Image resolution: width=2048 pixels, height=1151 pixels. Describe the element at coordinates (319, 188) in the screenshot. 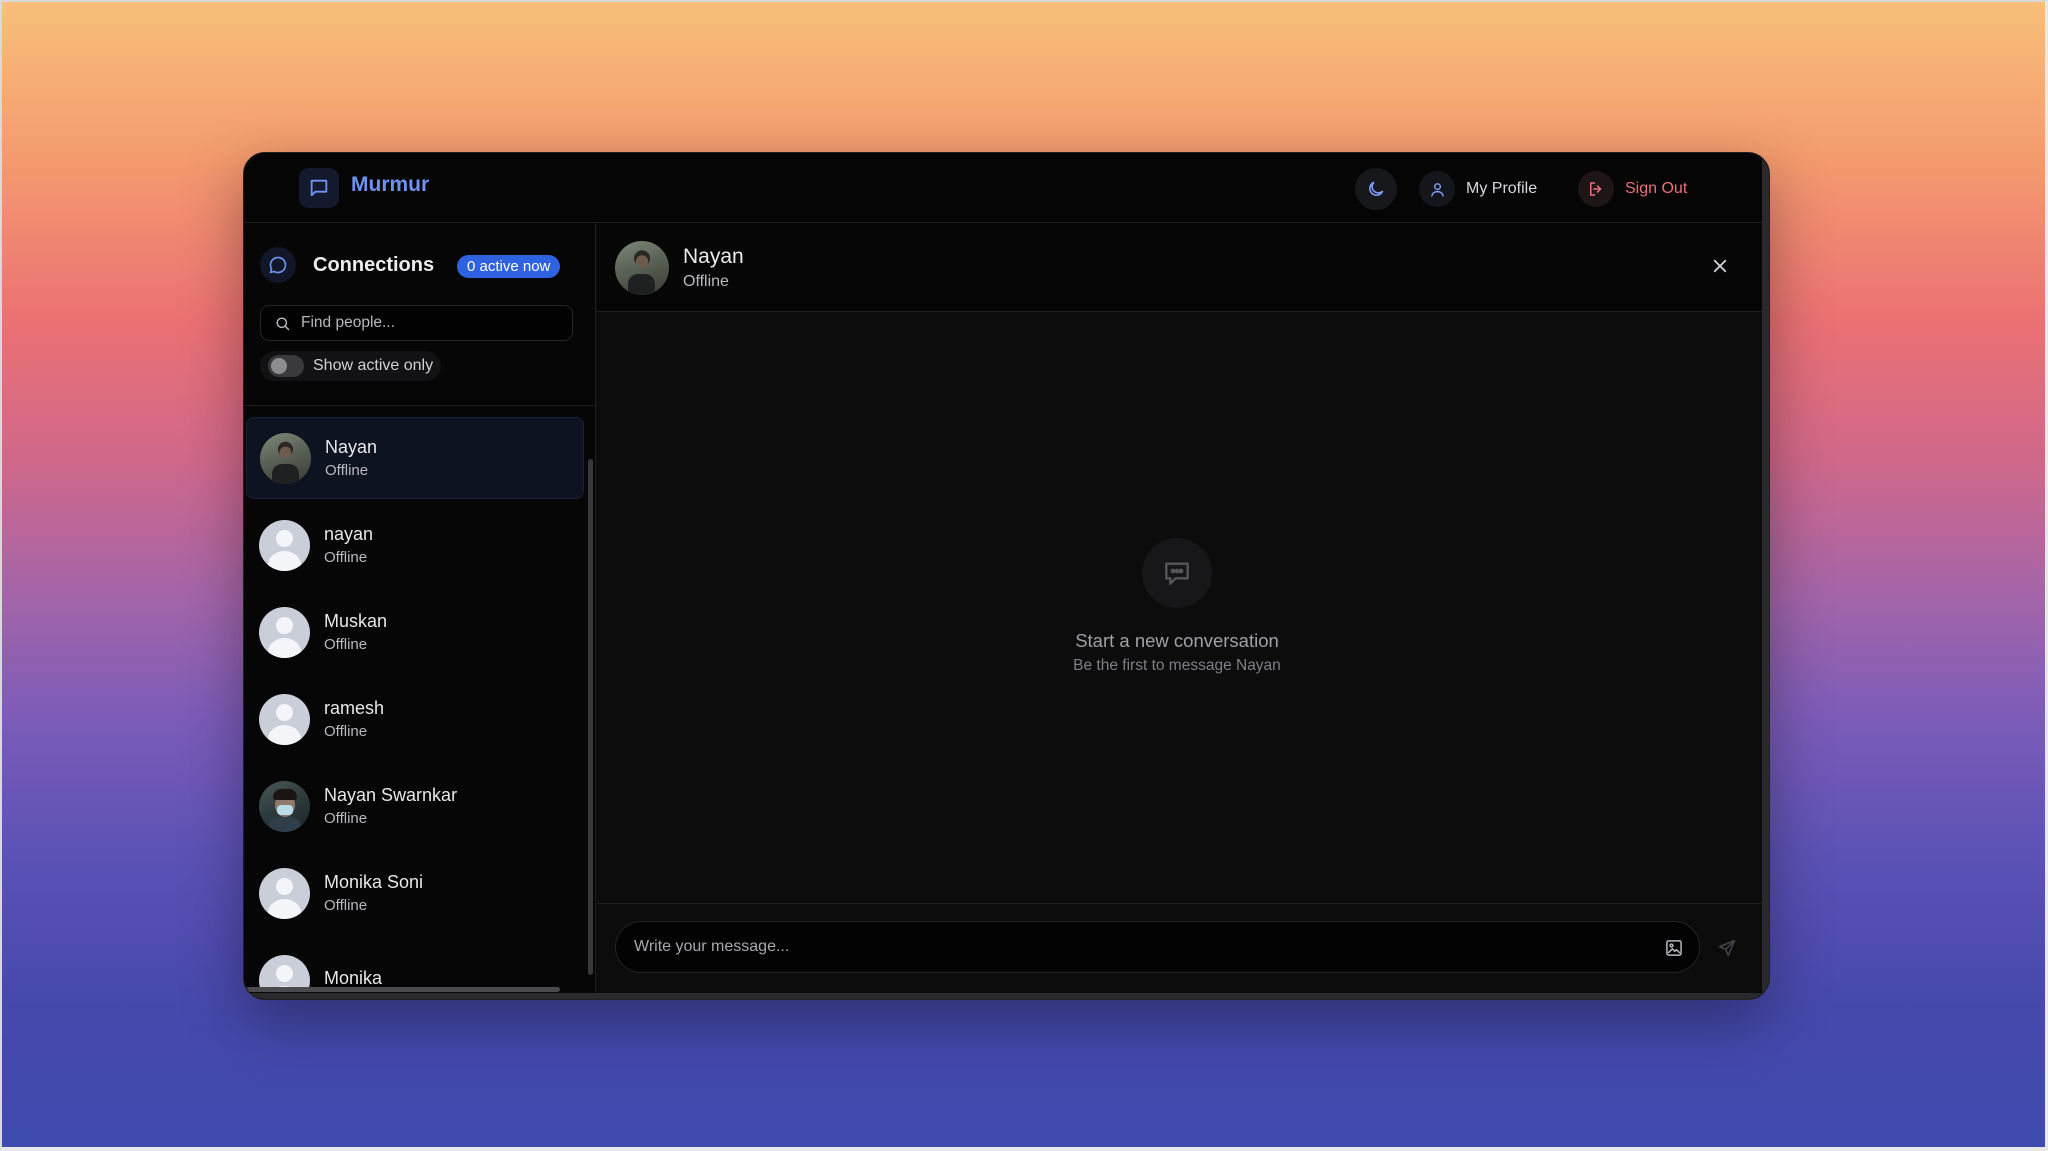

I see `chat-bubble-icon` at that location.